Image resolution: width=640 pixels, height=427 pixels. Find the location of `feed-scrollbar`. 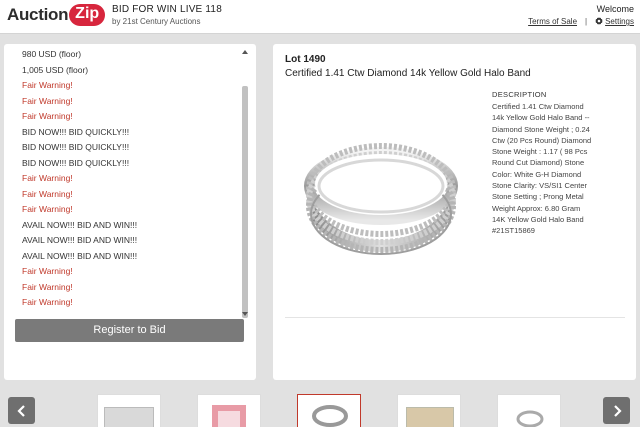

feed-scrollbar is located at coordinates (245, 184).